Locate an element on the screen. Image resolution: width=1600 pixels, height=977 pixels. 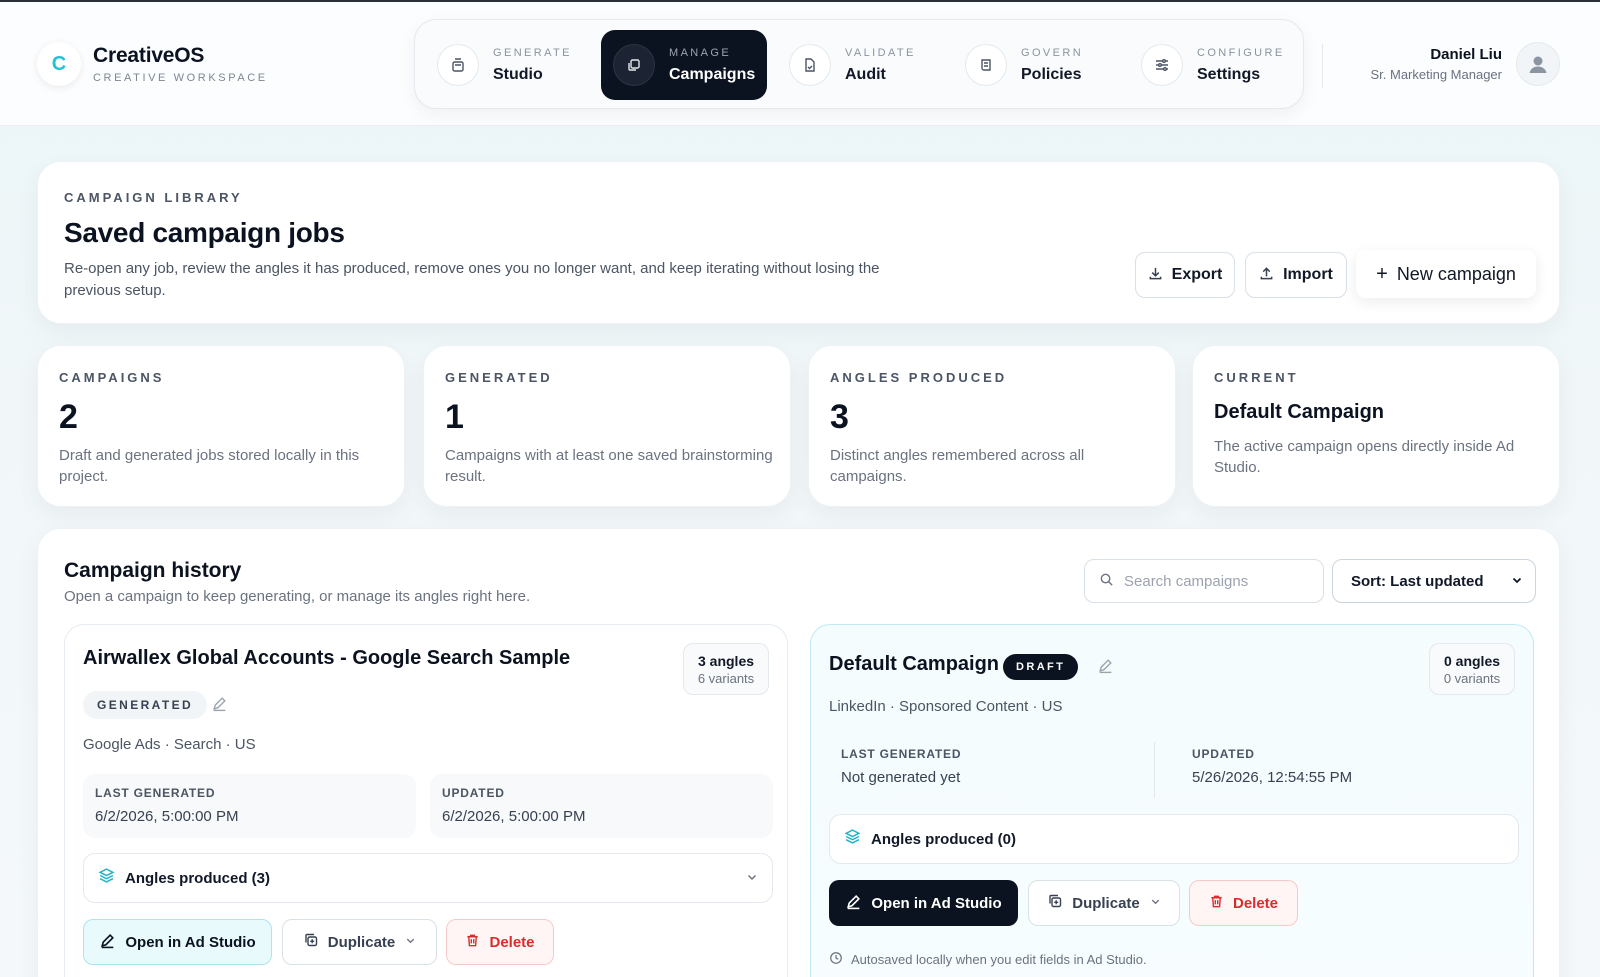
new-campaign-button: + New campaign is located at coordinates (1446, 274).